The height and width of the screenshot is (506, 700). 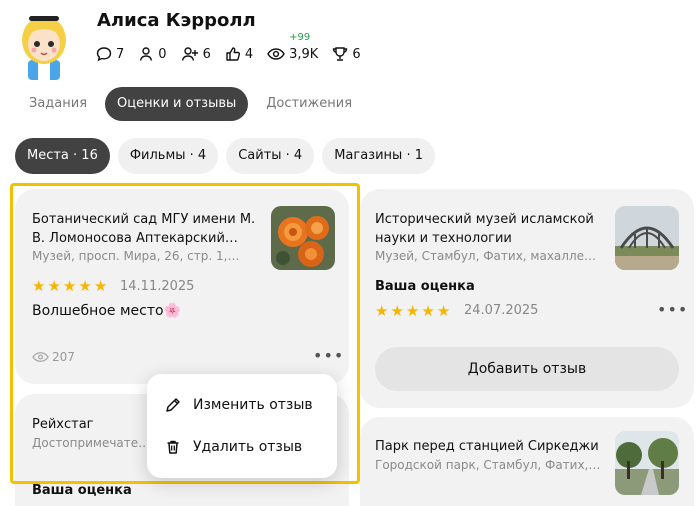 I want to click on stat-subscribers: 0, so click(x=152, y=54).